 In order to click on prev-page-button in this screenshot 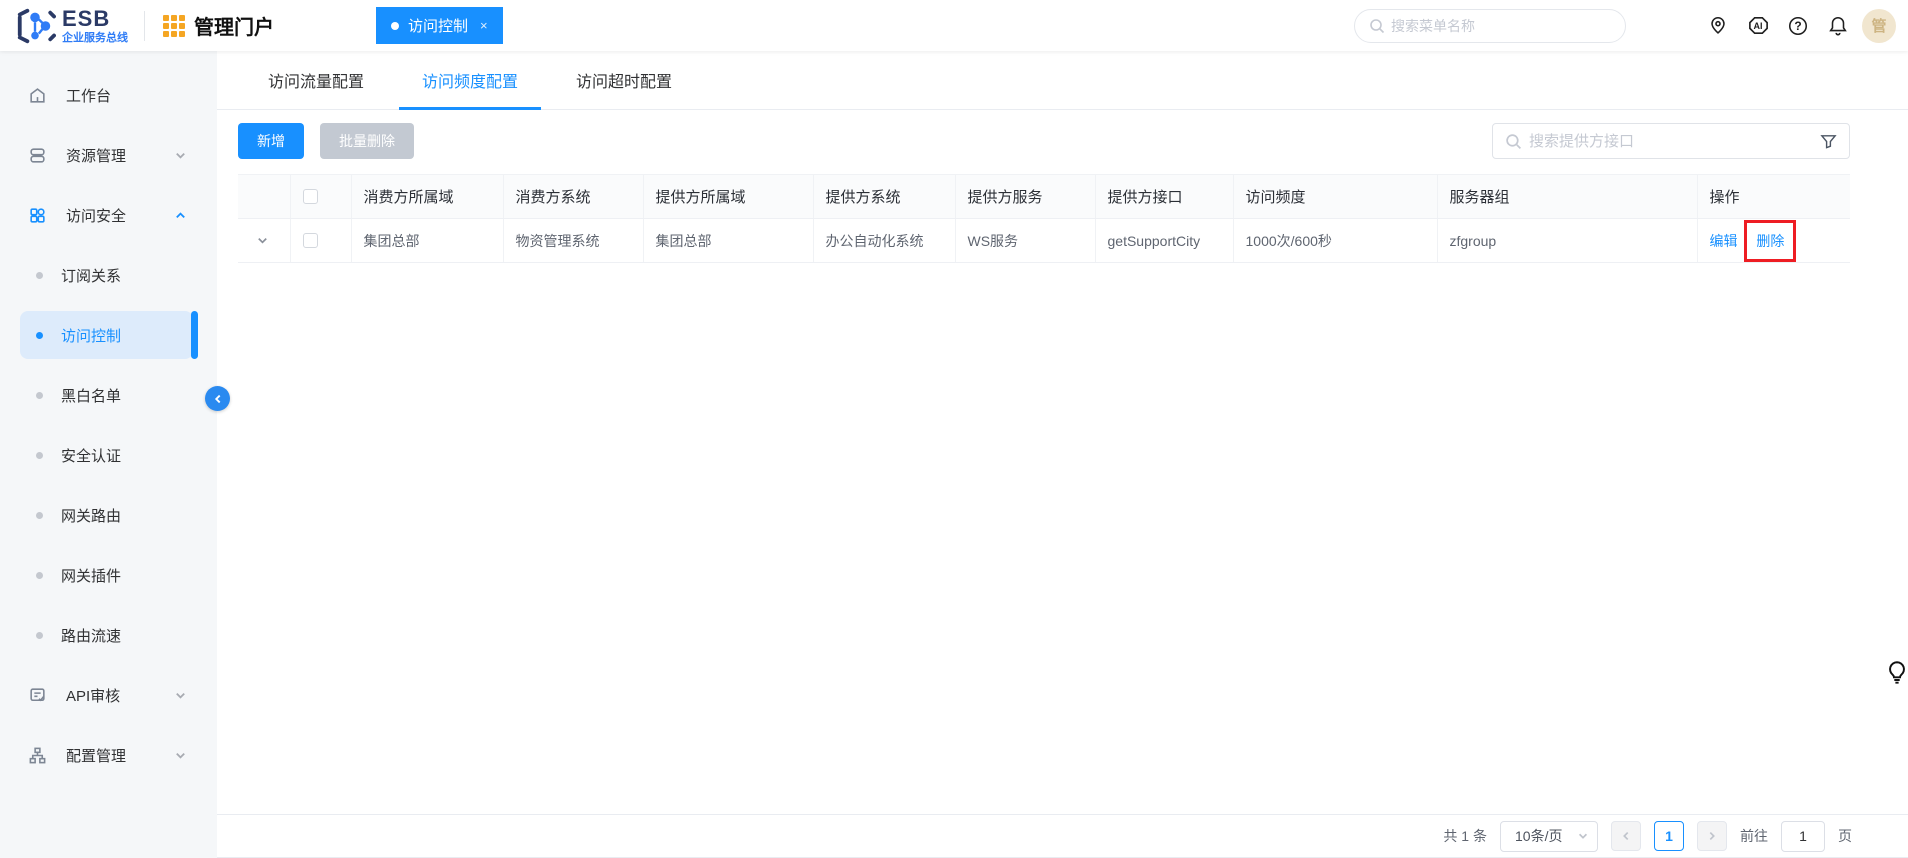, I will do `click(1626, 836)`.